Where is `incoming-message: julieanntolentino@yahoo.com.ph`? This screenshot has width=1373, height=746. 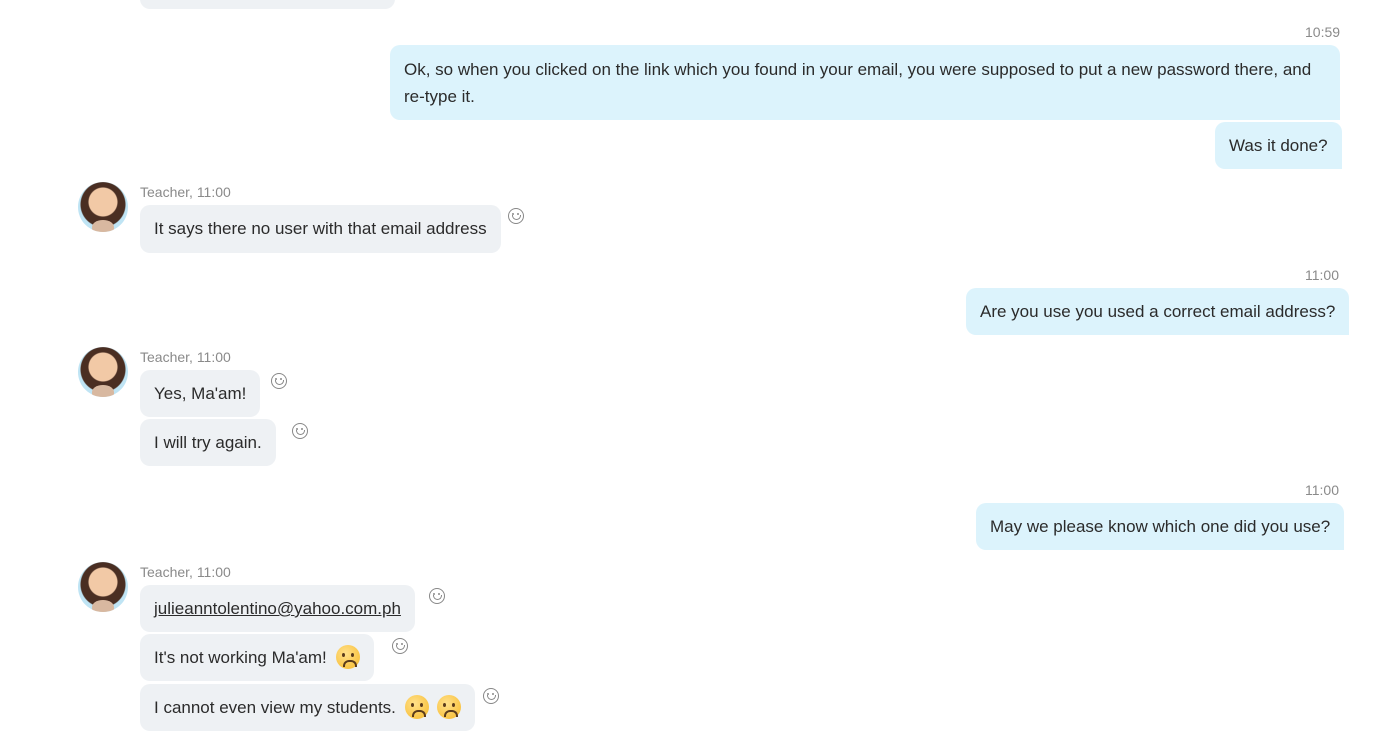 incoming-message: julieanntolentino@yahoo.com.ph is located at coordinates (277, 608).